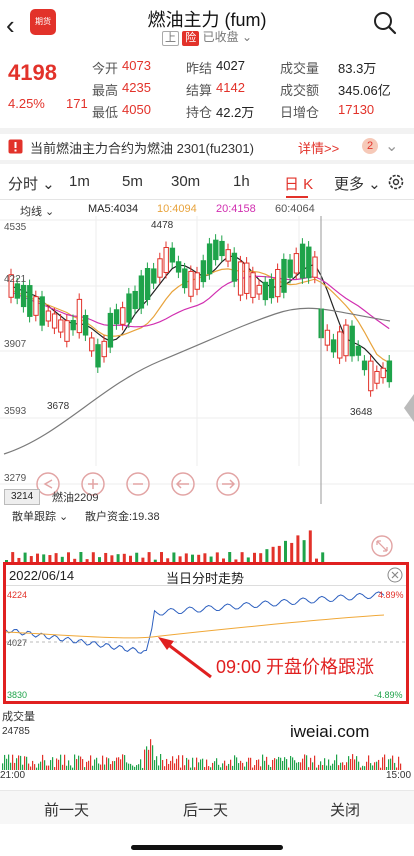  What do you see at coordinates (396, 182) in the screenshot?
I see `gear-icon` at bounding box center [396, 182].